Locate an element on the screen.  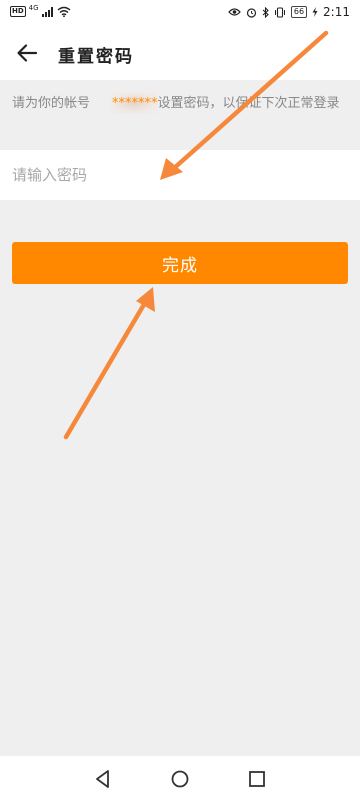
hint-area: 请为你的帐号 *******设置密码，以保证下次正常登录 is located at coordinates (180, 115).